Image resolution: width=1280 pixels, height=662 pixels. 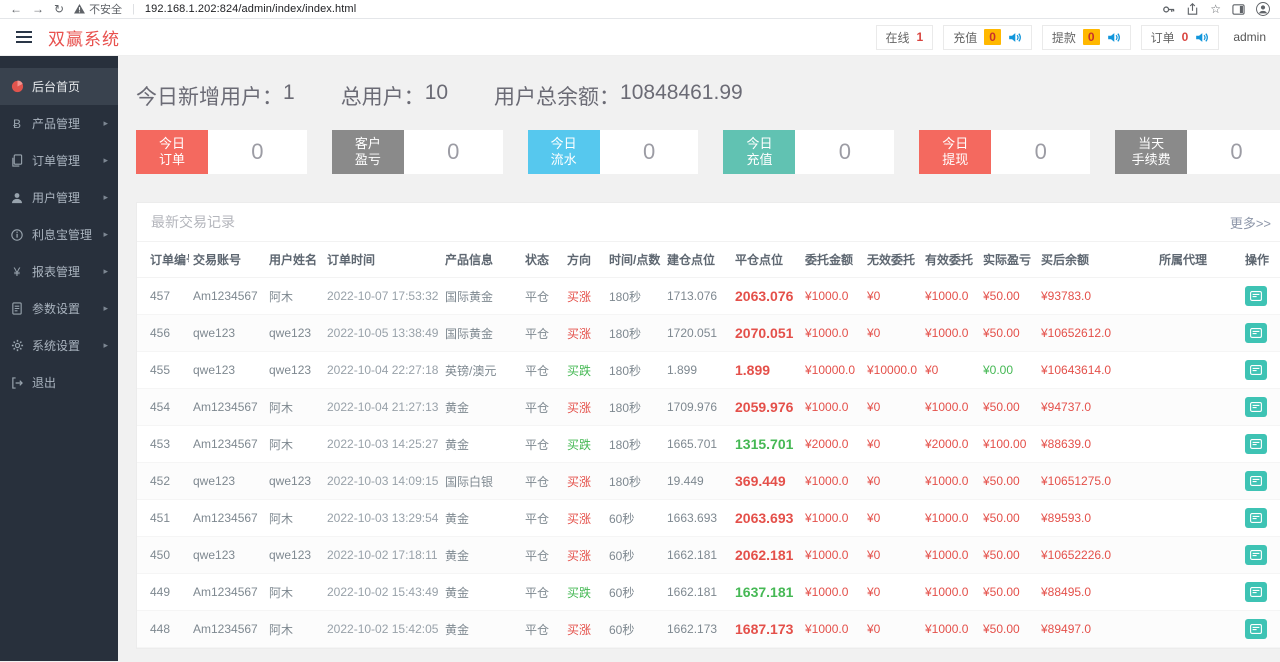 What do you see at coordinates (294, 370) in the screenshot?
I see `cell-username: qwe123` at bounding box center [294, 370].